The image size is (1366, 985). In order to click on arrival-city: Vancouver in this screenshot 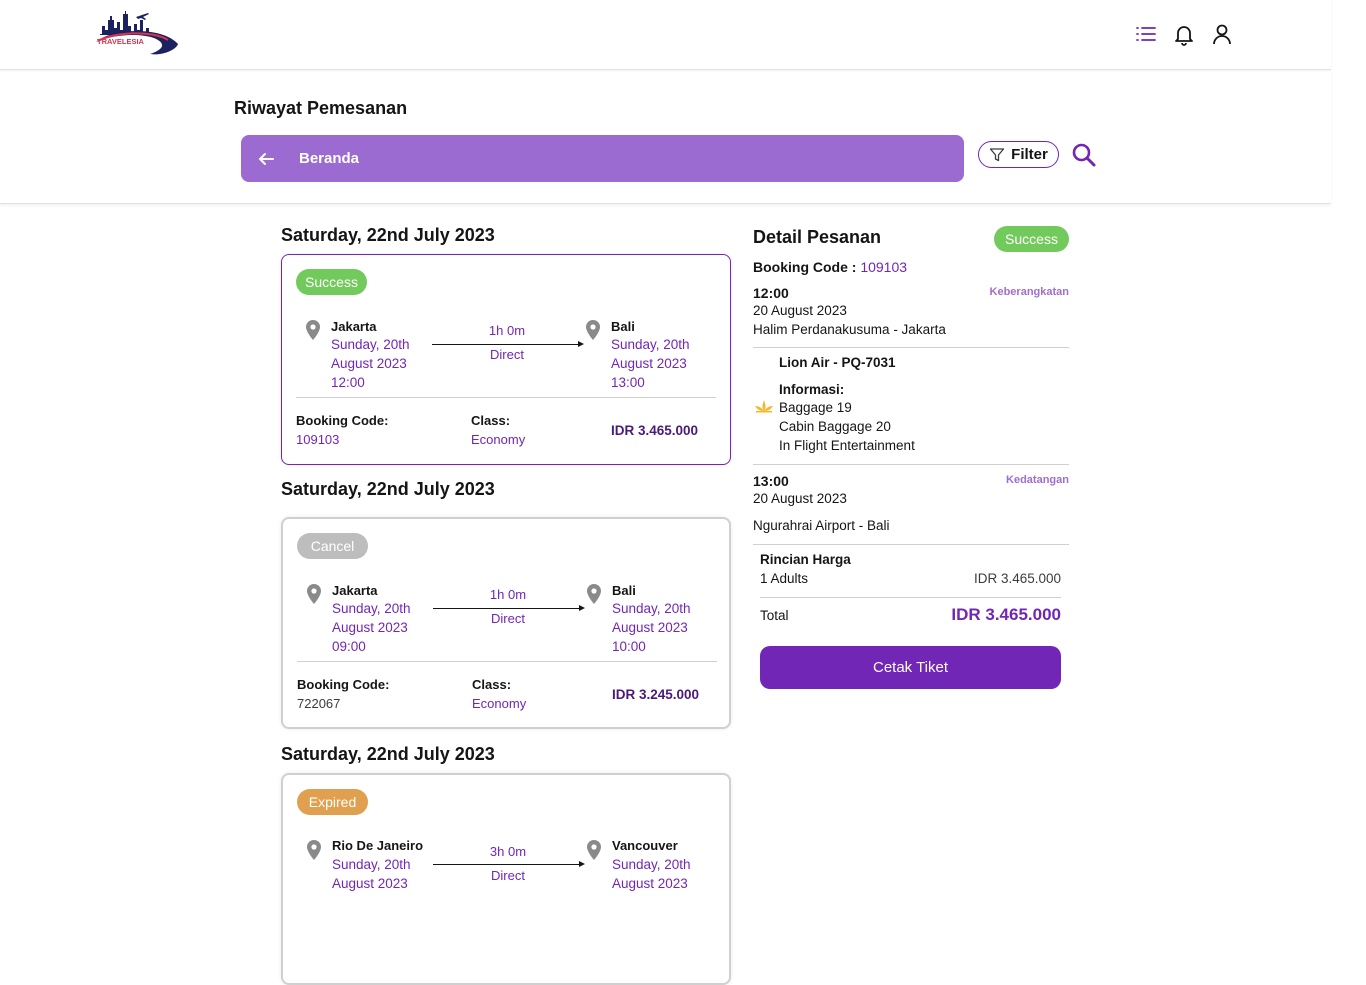, I will do `click(645, 845)`.